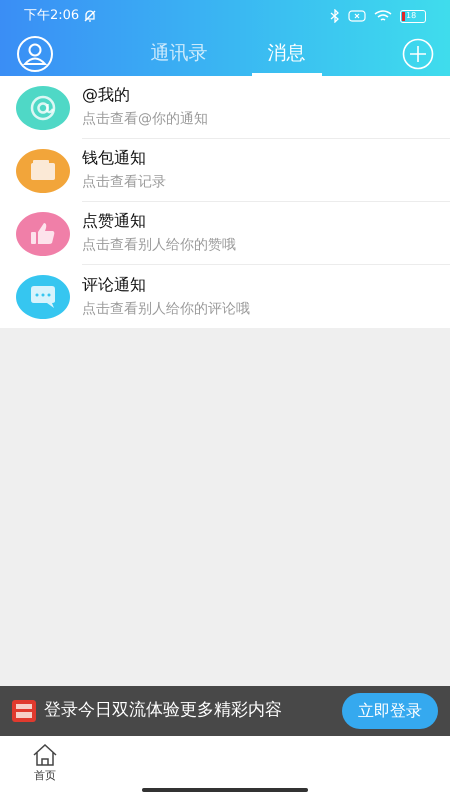 This screenshot has width=450, height=800. I want to click on nav-item: 首页, so click(45, 764).